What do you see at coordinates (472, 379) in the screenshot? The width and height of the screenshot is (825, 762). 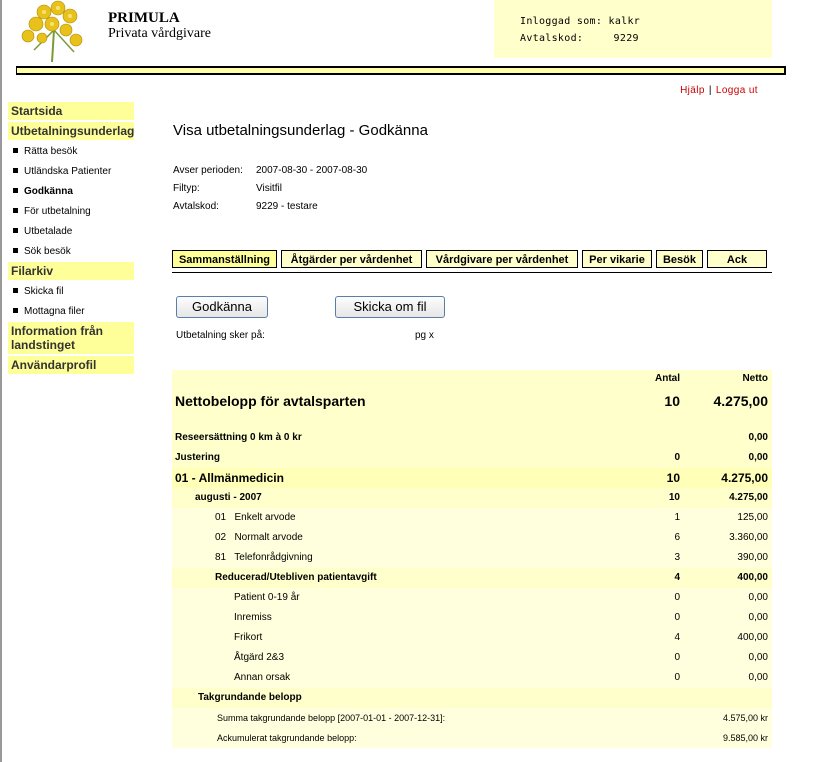 I see `table-header-row: Antal Netto` at bounding box center [472, 379].